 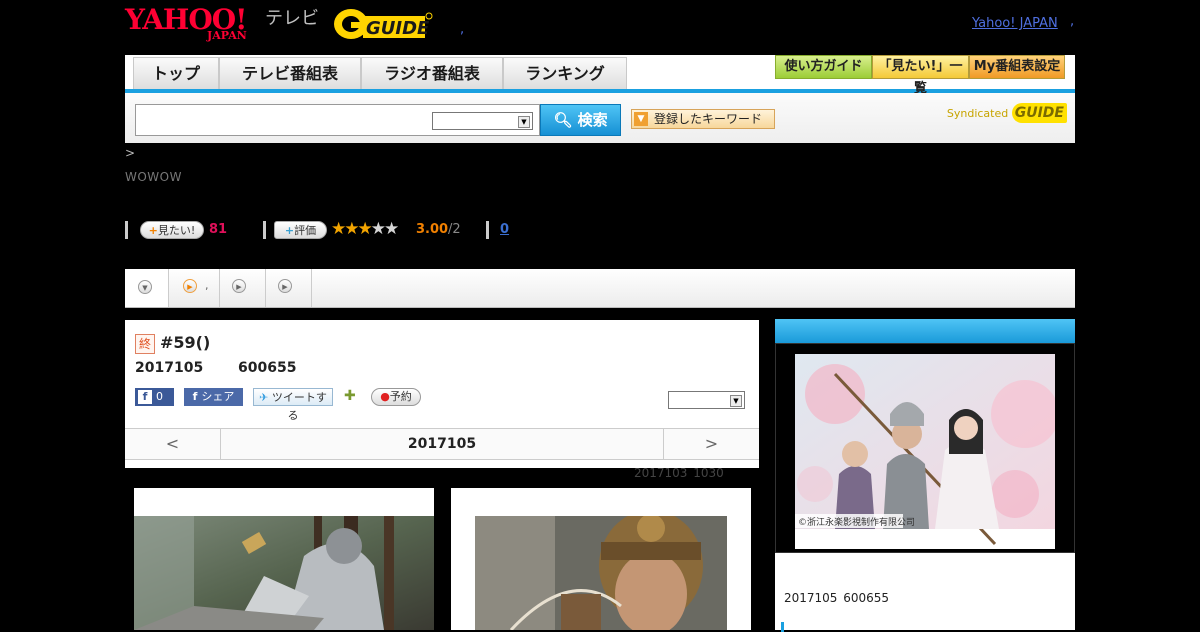 I want to click on syndicated-g-guide-logo: Syndicated GUIDE, so click(x=1007, y=113).